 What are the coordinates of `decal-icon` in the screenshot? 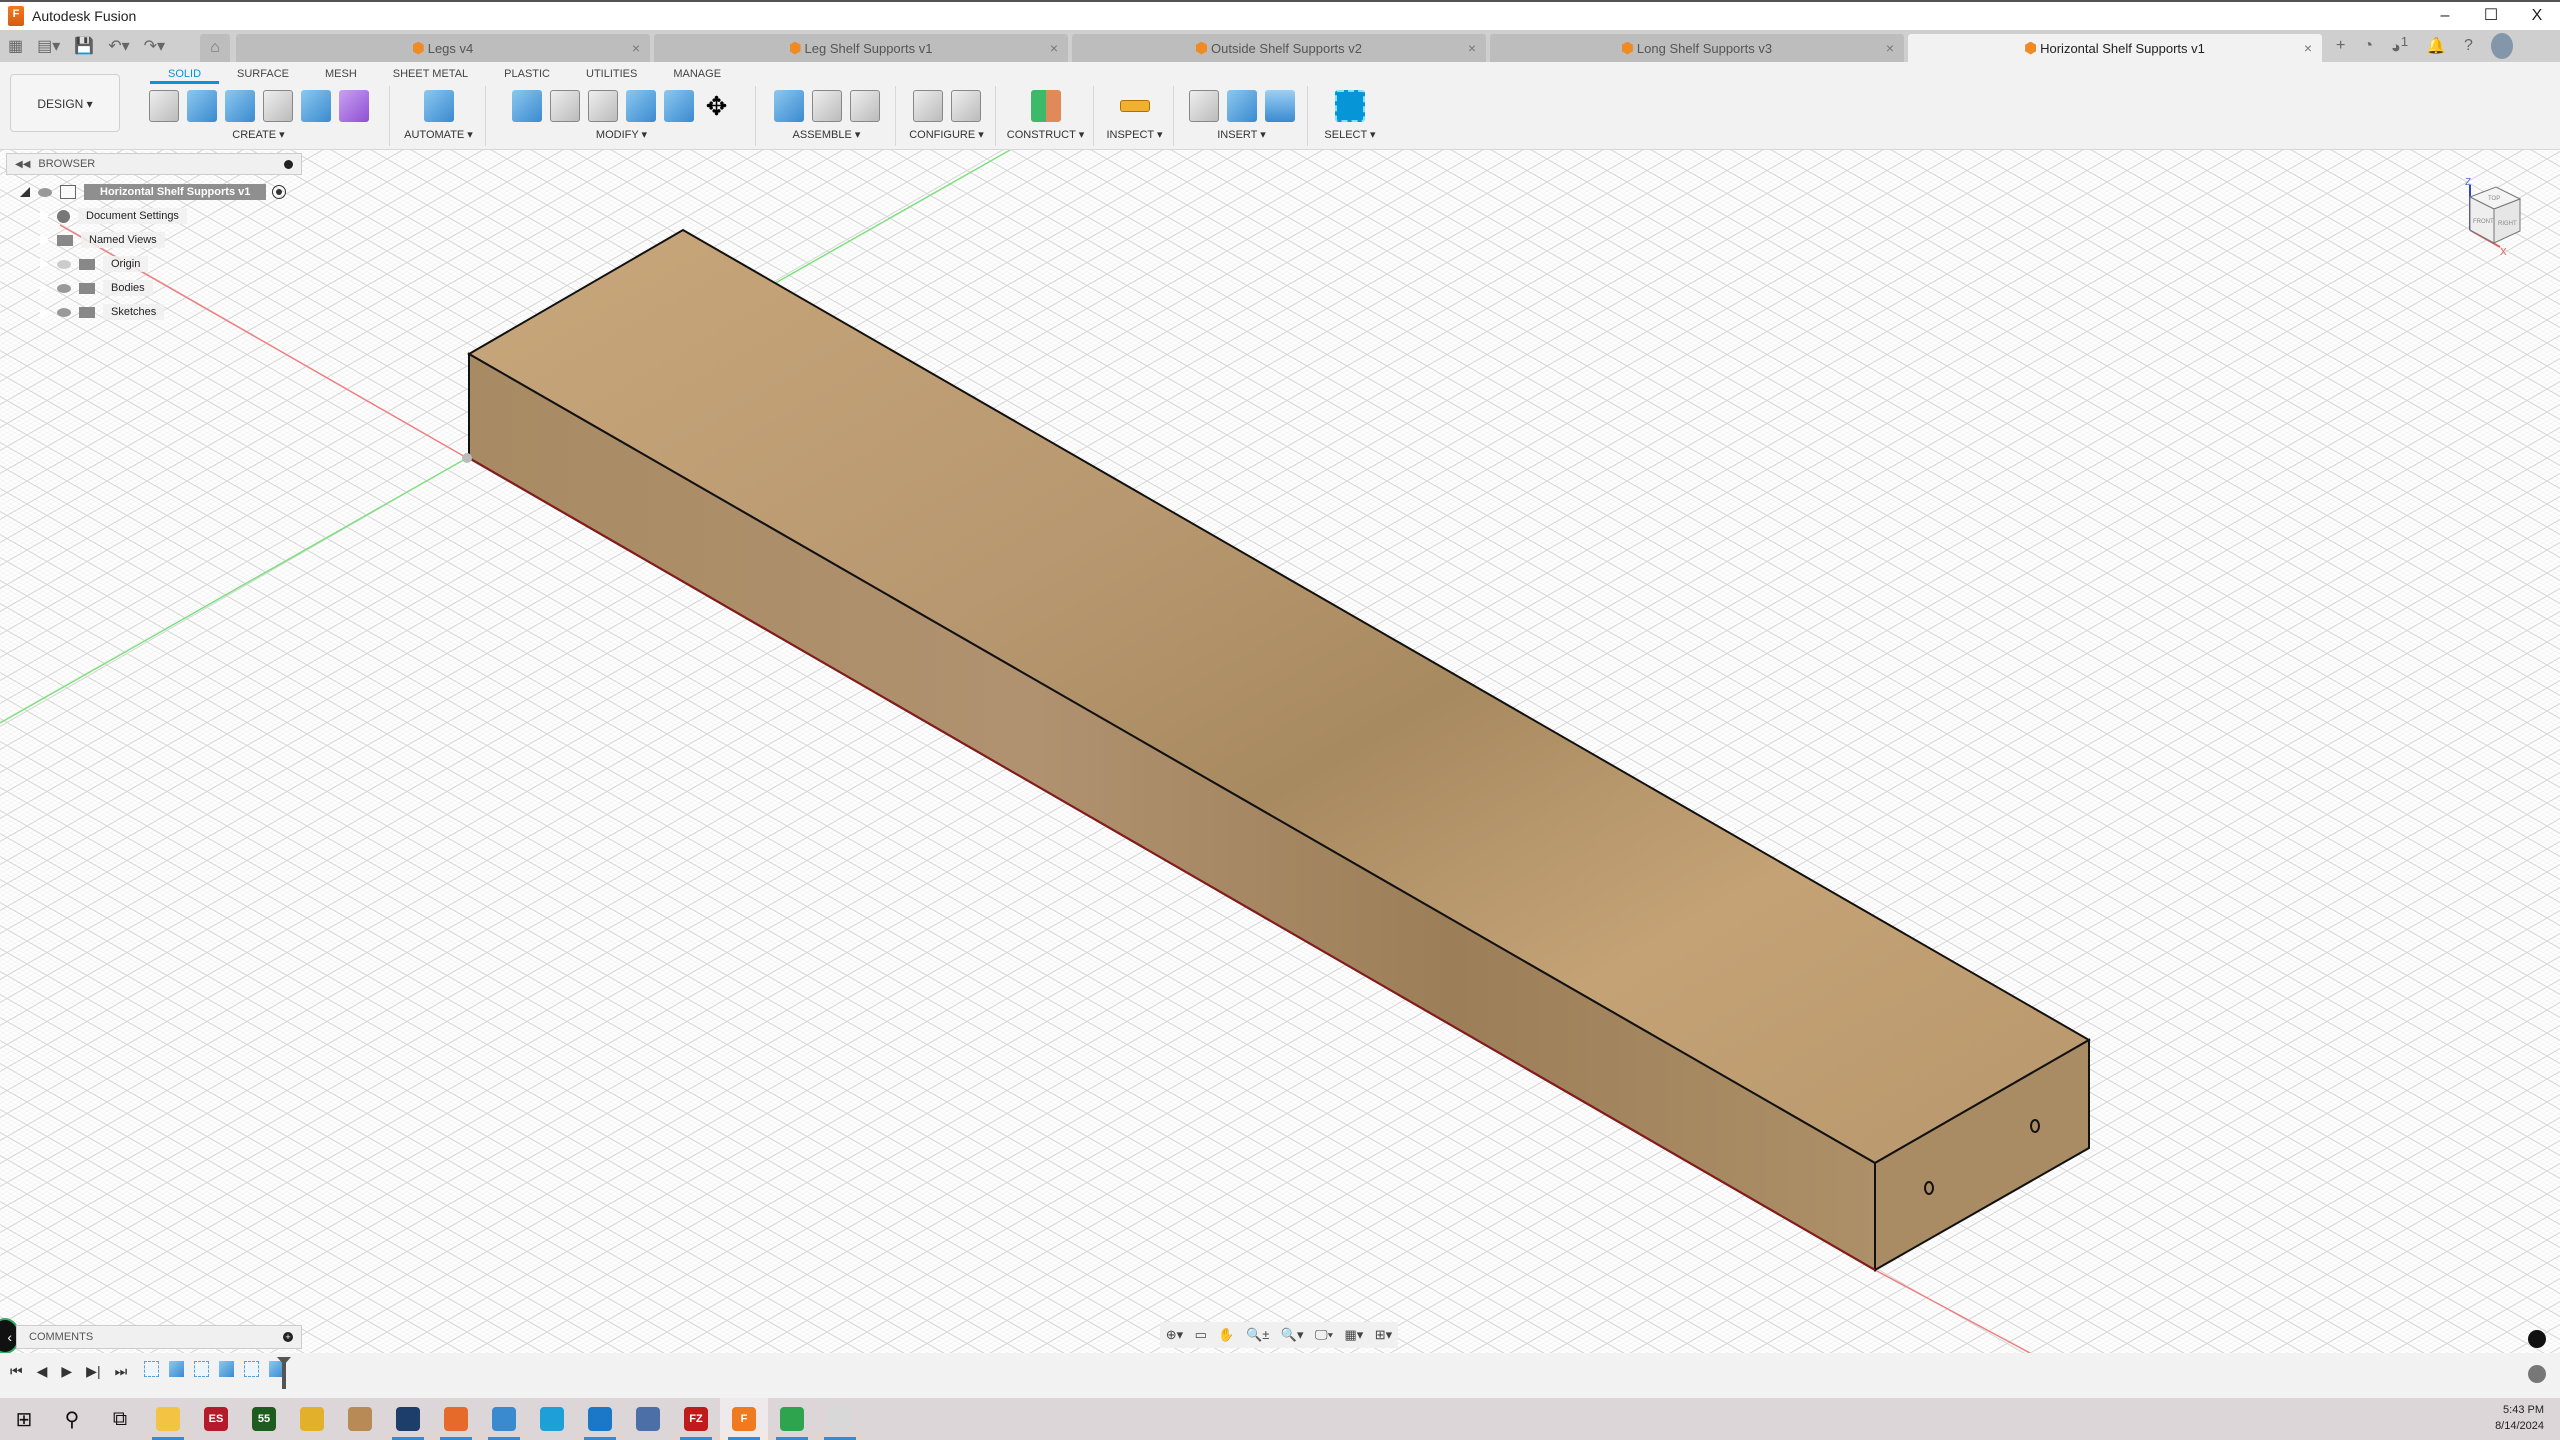 It's located at (1279, 106).